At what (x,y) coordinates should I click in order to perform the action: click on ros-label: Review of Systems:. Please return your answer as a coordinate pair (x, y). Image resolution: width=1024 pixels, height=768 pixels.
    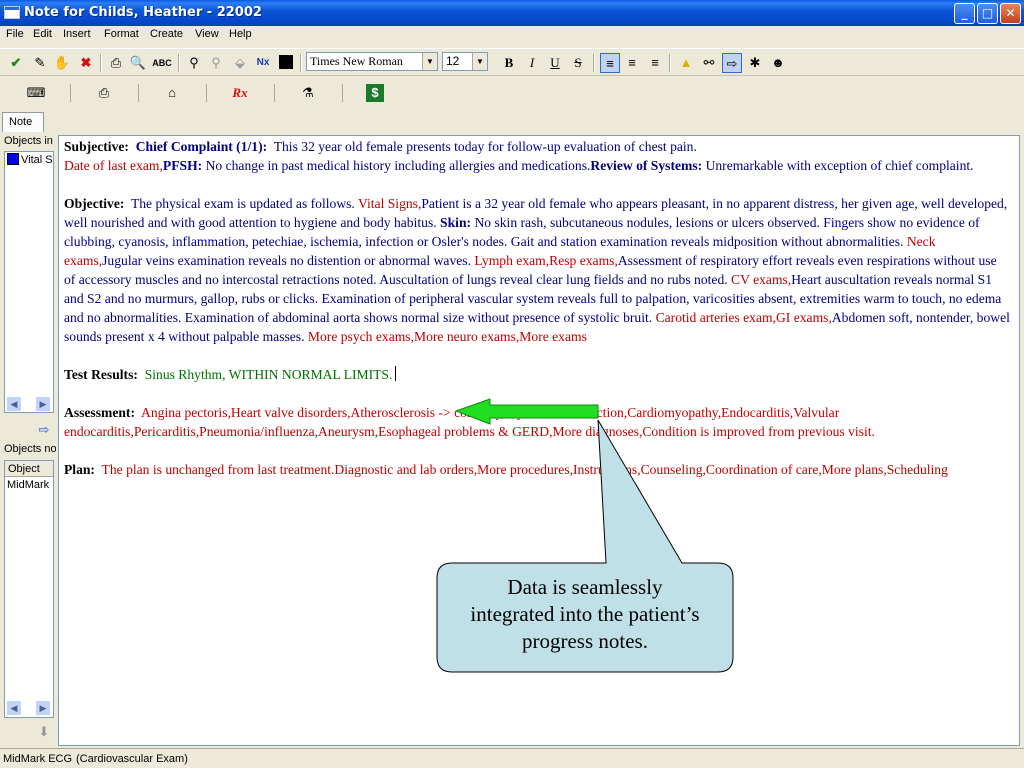
    Looking at the image, I should click on (646, 165).